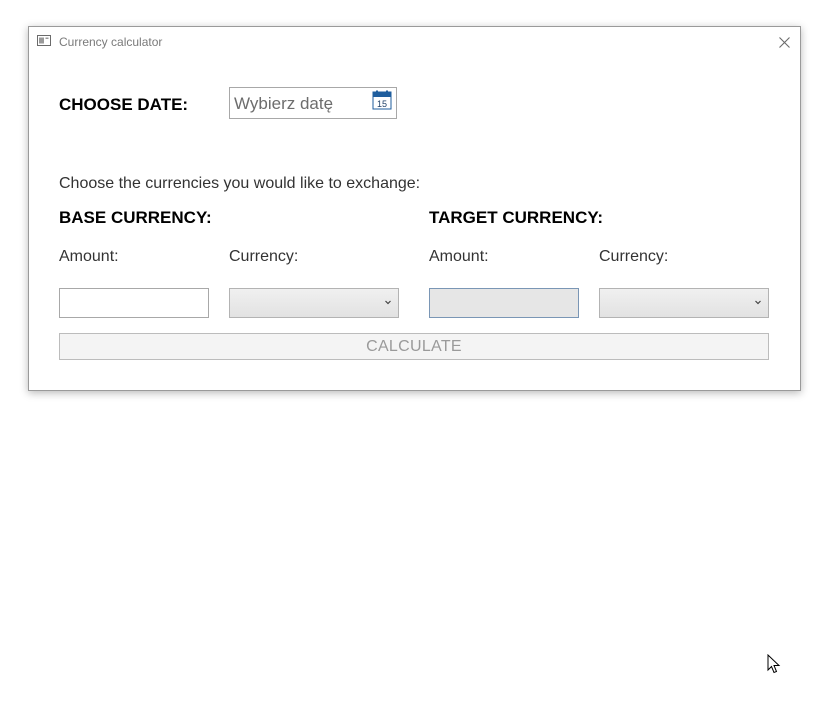  What do you see at coordinates (135, 217) in the screenshot?
I see `base-currency-heading: BASE CURRENCY:` at bounding box center [135, 217].